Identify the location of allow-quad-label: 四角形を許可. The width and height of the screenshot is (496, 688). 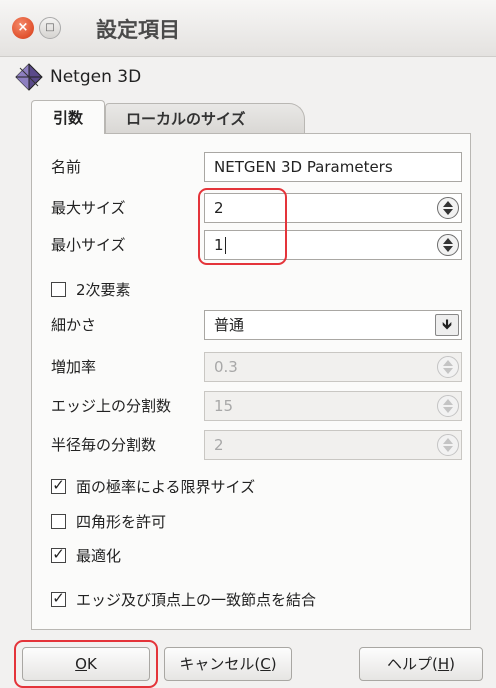
(121, 522).